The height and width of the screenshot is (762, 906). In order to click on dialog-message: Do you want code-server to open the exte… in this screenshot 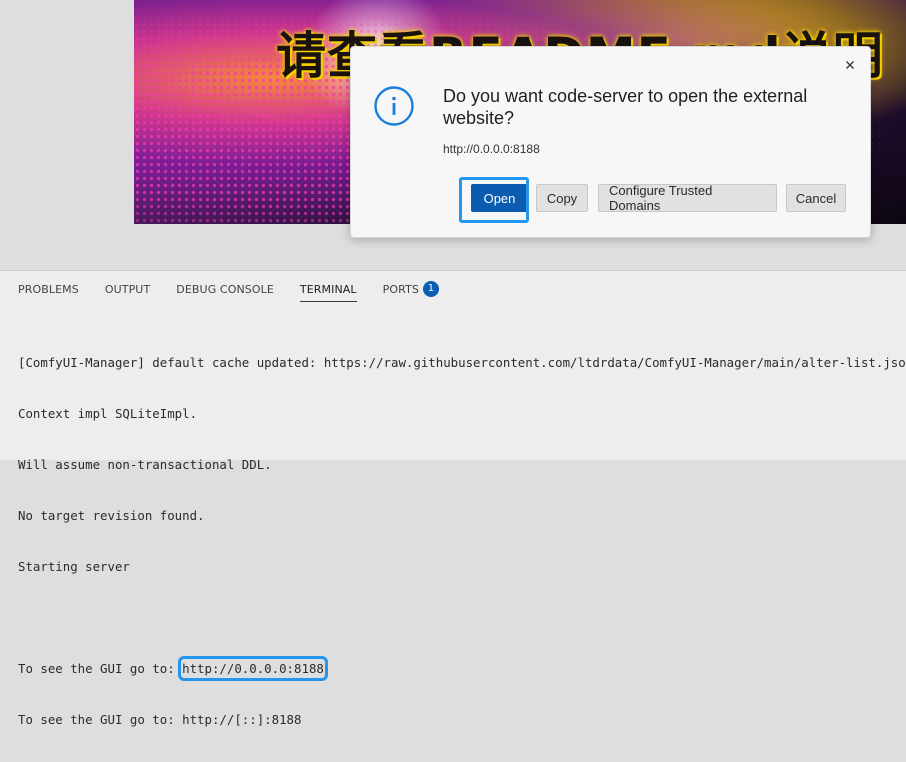, I will do `click(625, 107)`.